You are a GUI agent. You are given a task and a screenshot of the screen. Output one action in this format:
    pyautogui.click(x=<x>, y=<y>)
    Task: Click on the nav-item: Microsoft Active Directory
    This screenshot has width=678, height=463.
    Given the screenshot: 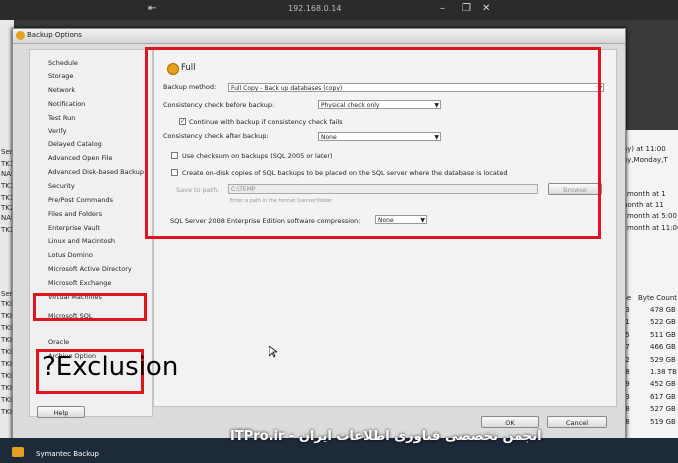 What is the action you would take?
    pyautogui.click(x=90, y=269)
    